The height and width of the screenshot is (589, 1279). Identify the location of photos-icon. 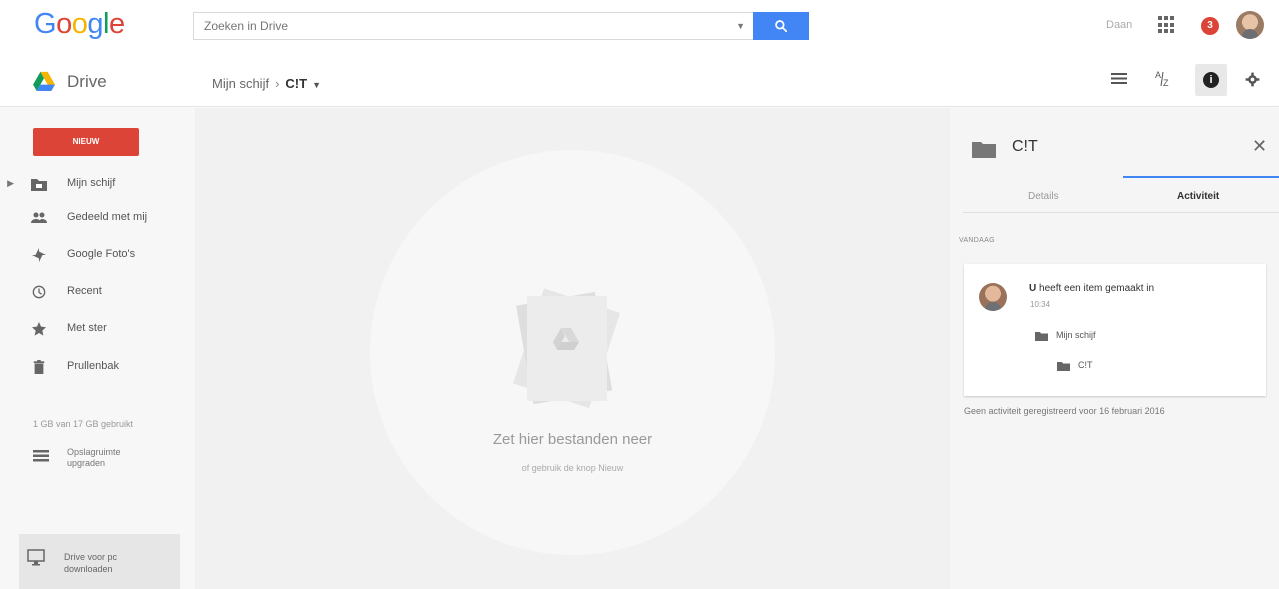
(39, 255).